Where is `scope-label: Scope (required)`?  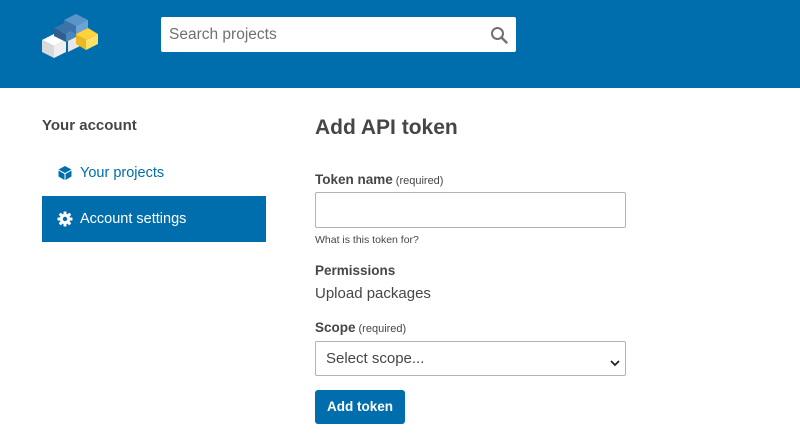 scope-label: Scope (required) is located at coordinates (361, 327).